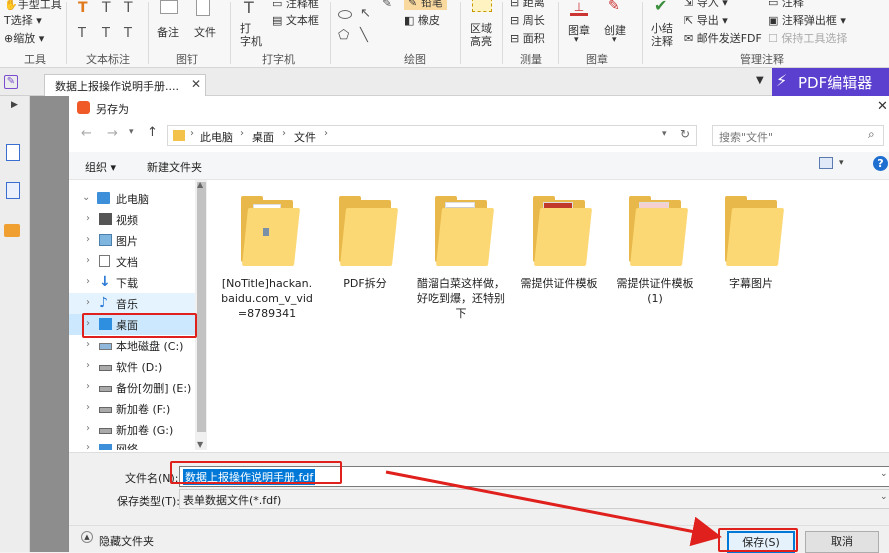  What do you see at coordinates (295, 20) in the screenshot?
I see `textbox-button: ▤ 文本框` at bounding box center [295, 20].